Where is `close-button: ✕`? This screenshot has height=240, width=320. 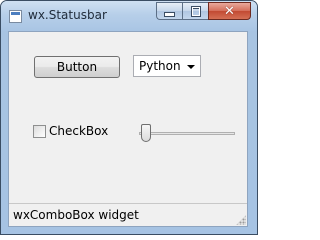
close-button: ✕ is located at coordinates (229, 11).